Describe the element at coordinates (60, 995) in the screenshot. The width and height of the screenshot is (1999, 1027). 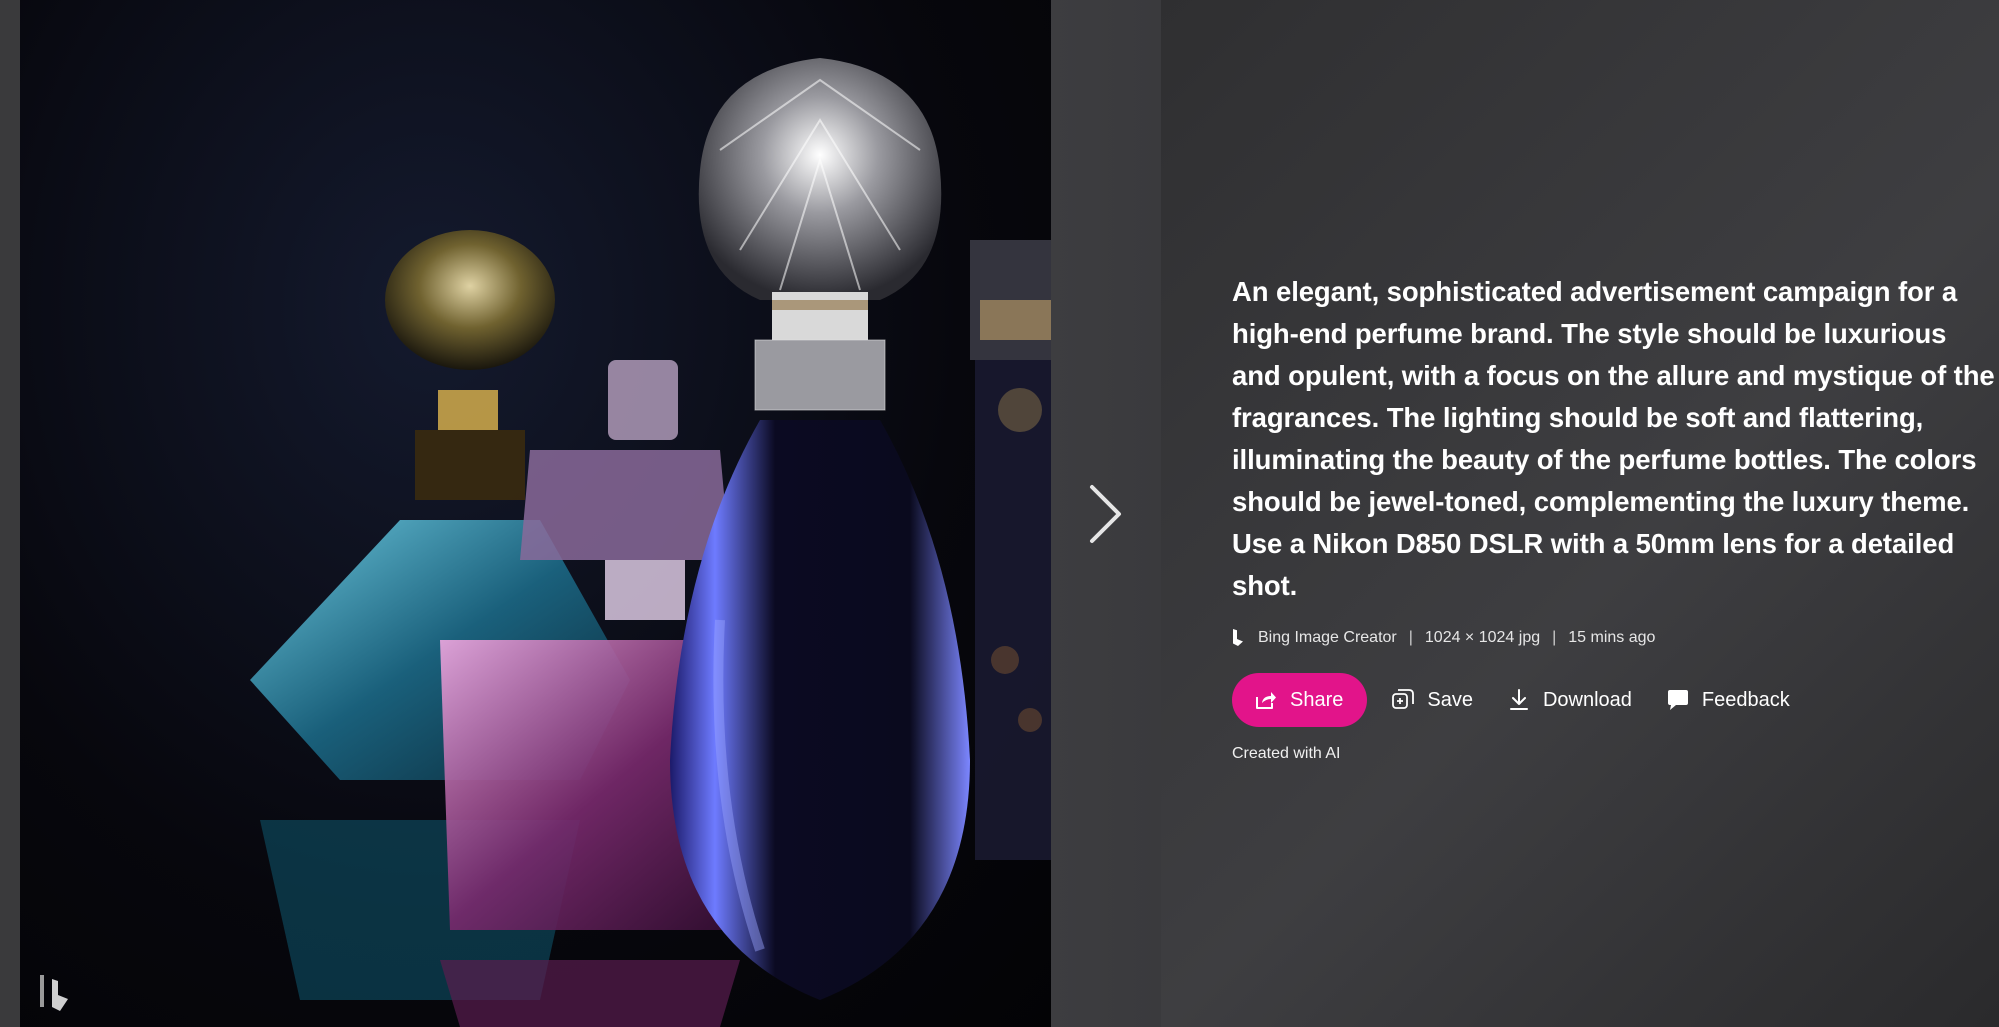
I see `bing-logo-icon` at that location.